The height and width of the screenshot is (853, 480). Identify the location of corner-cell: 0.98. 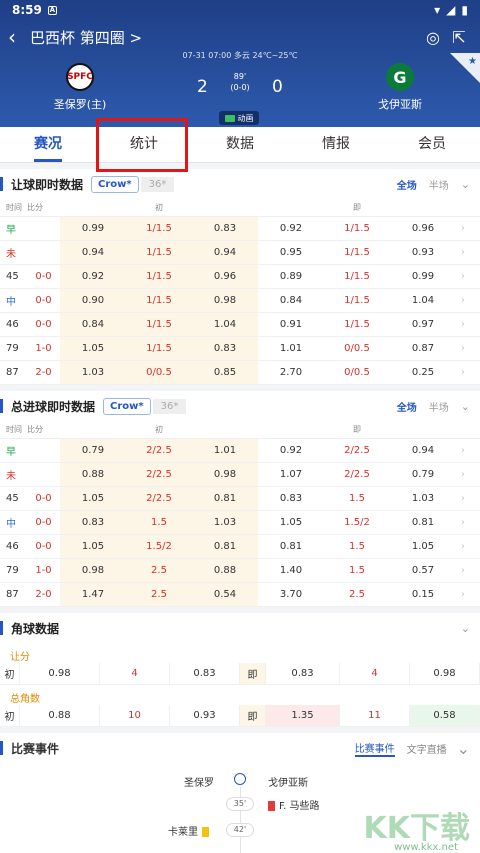
(445, 673).